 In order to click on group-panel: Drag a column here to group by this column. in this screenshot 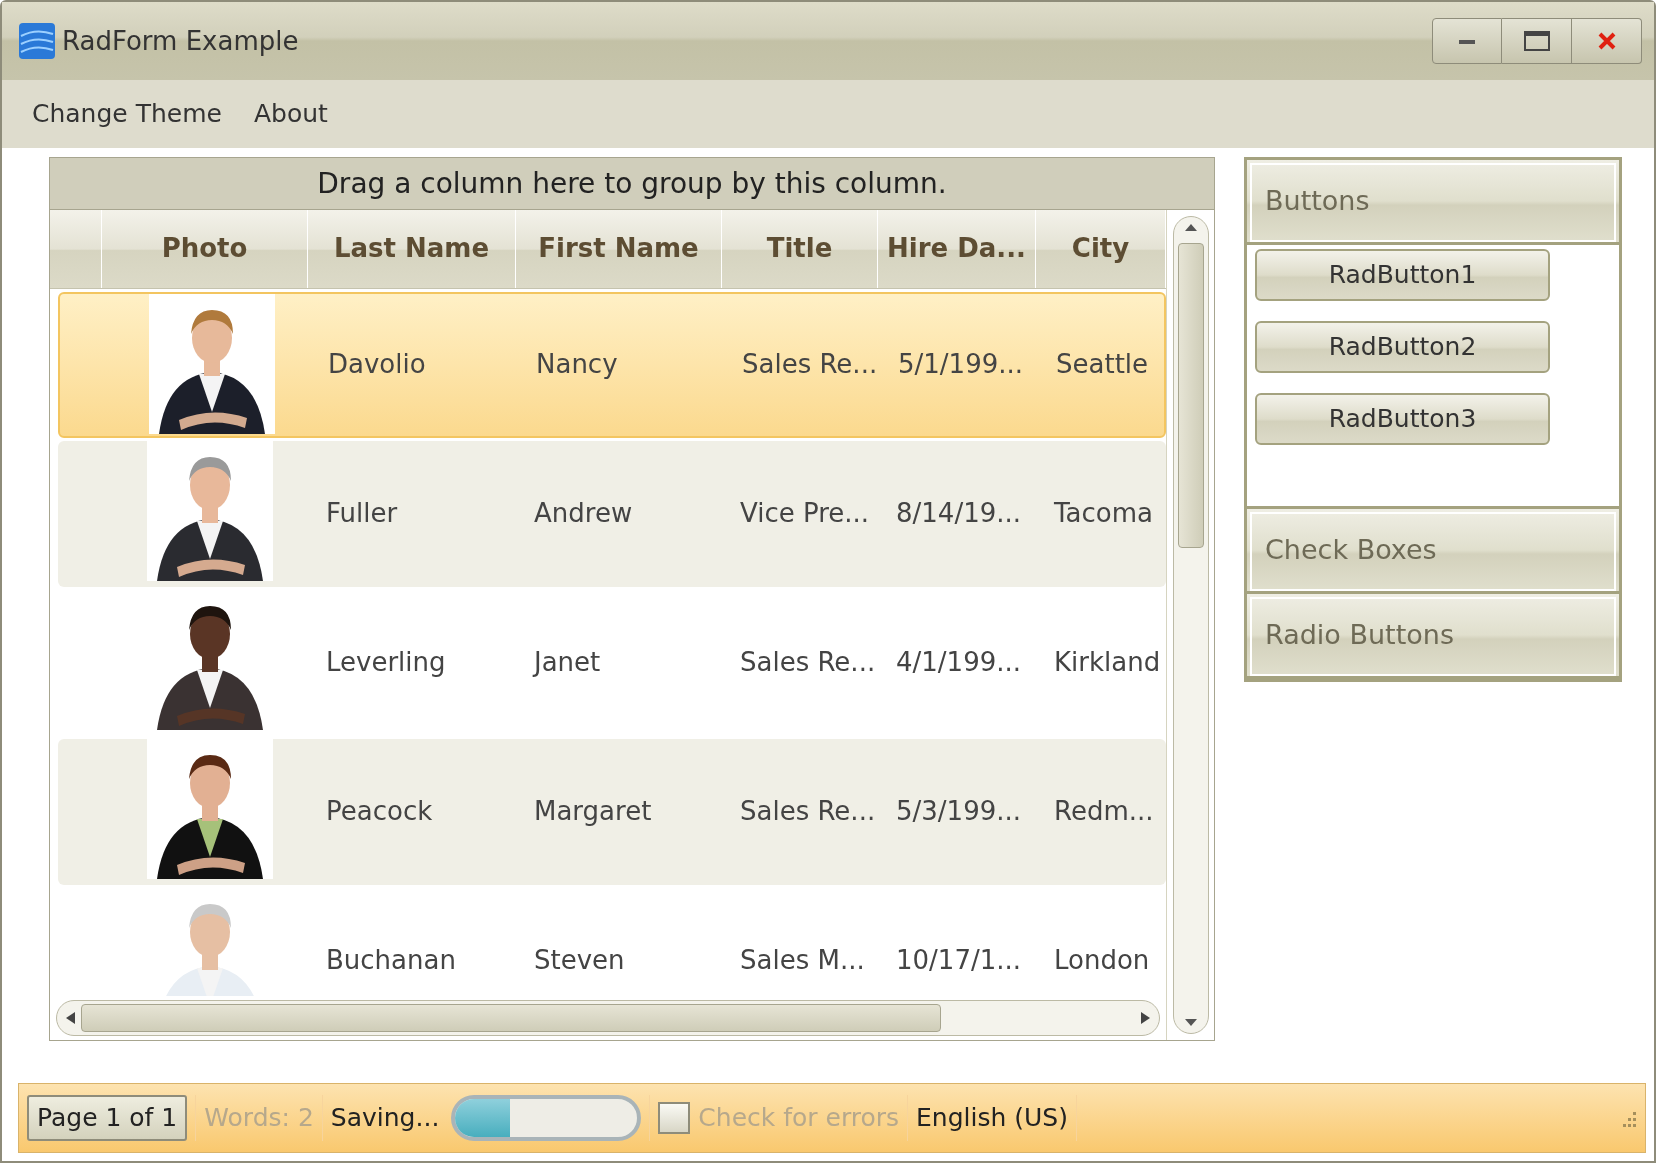, I will do `click(632, 184)`.